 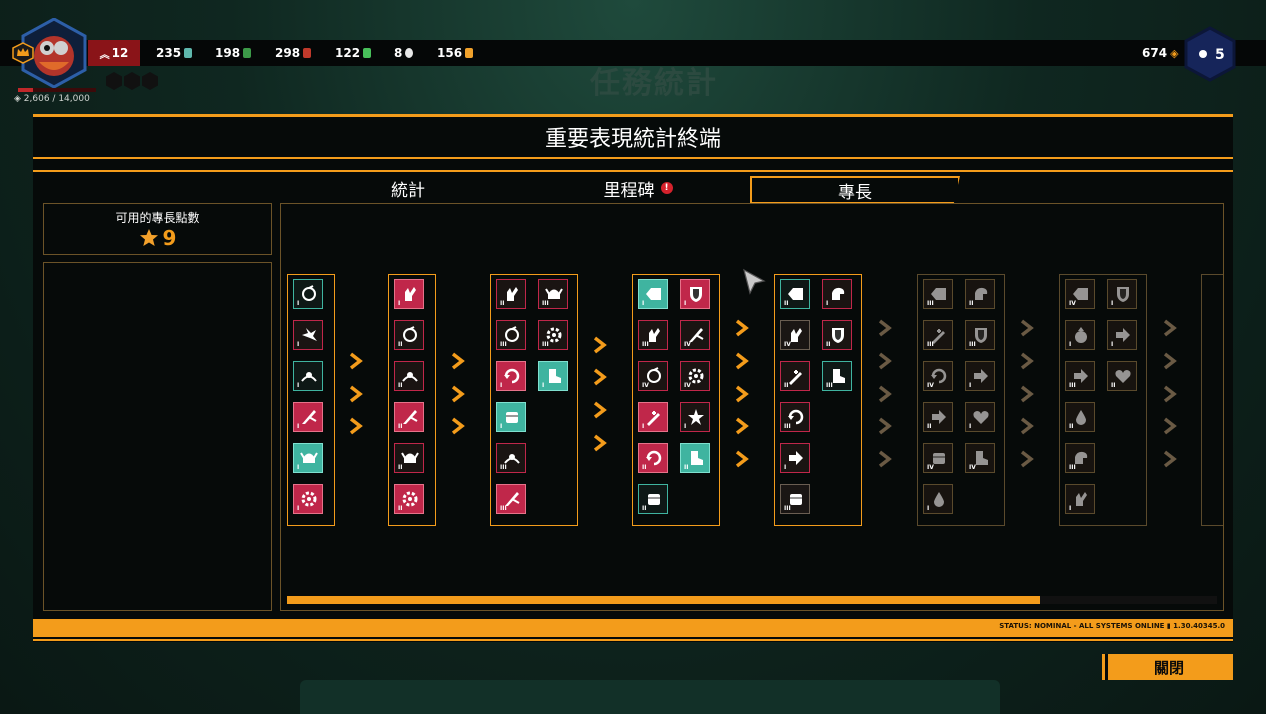 What do you see at coordinates (666, 188) in the screenshot?
I see `alert-icon: !` at bounding box center [666, 188].